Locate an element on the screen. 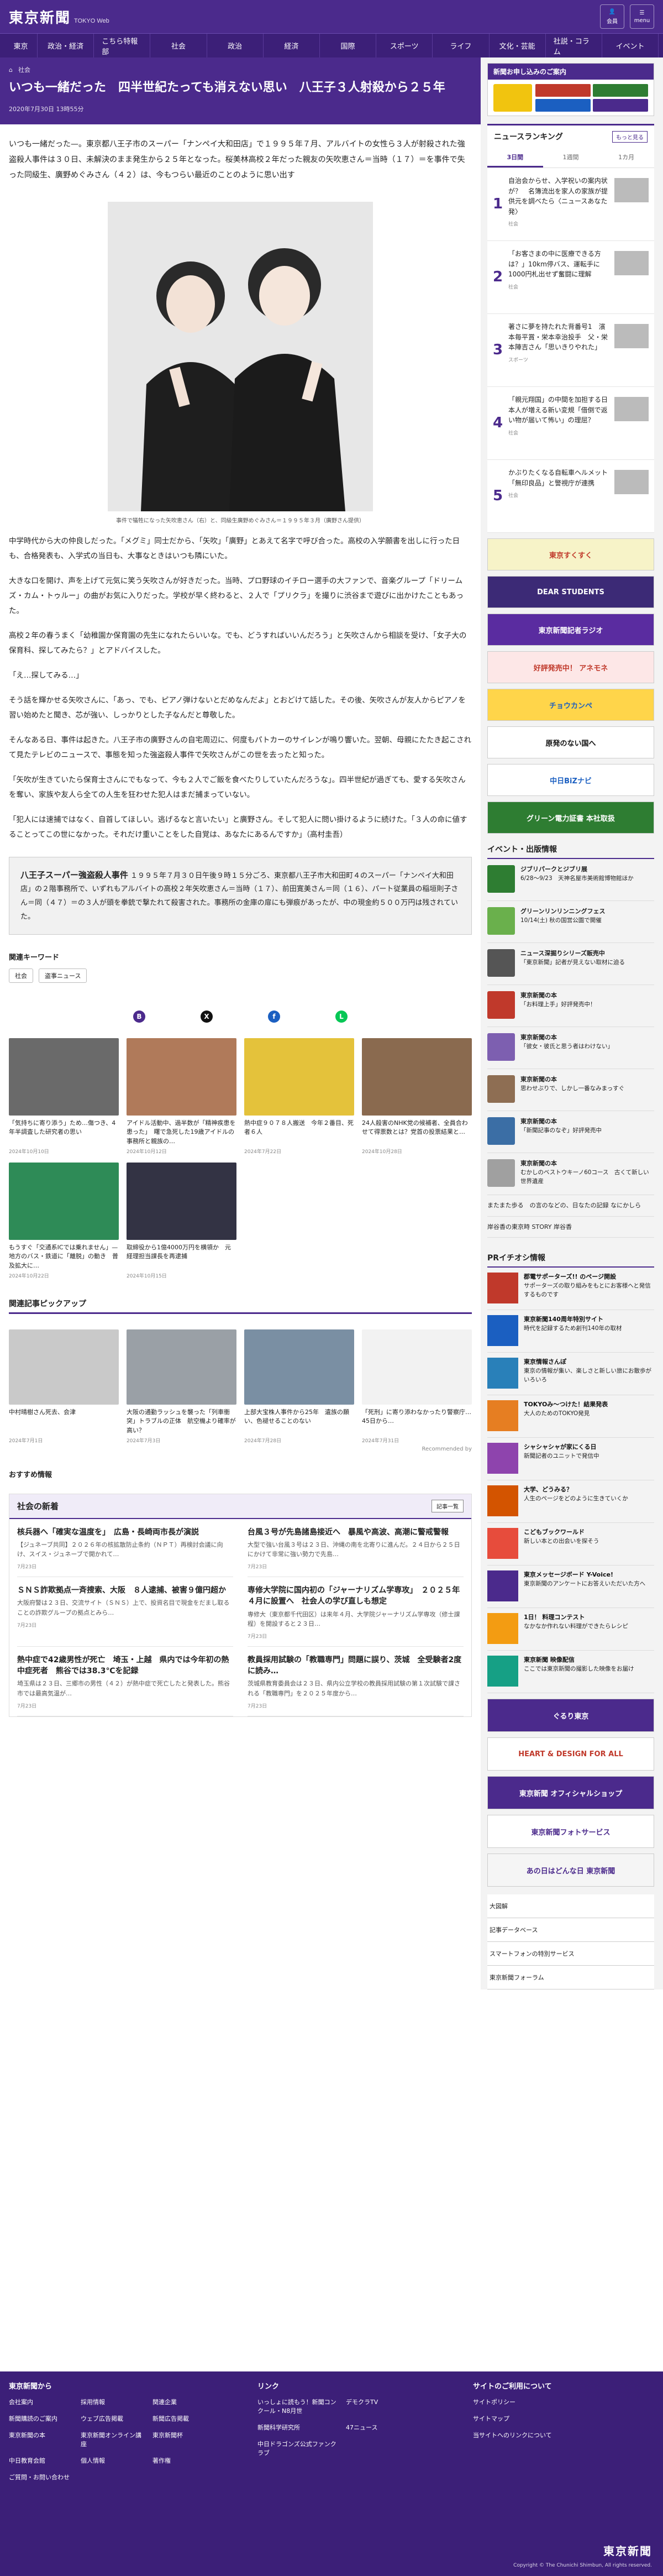 The height and width of the screenshot is (2576, 663). keyword-tag: 盗事ニュース is located at coordinates (63, 975).